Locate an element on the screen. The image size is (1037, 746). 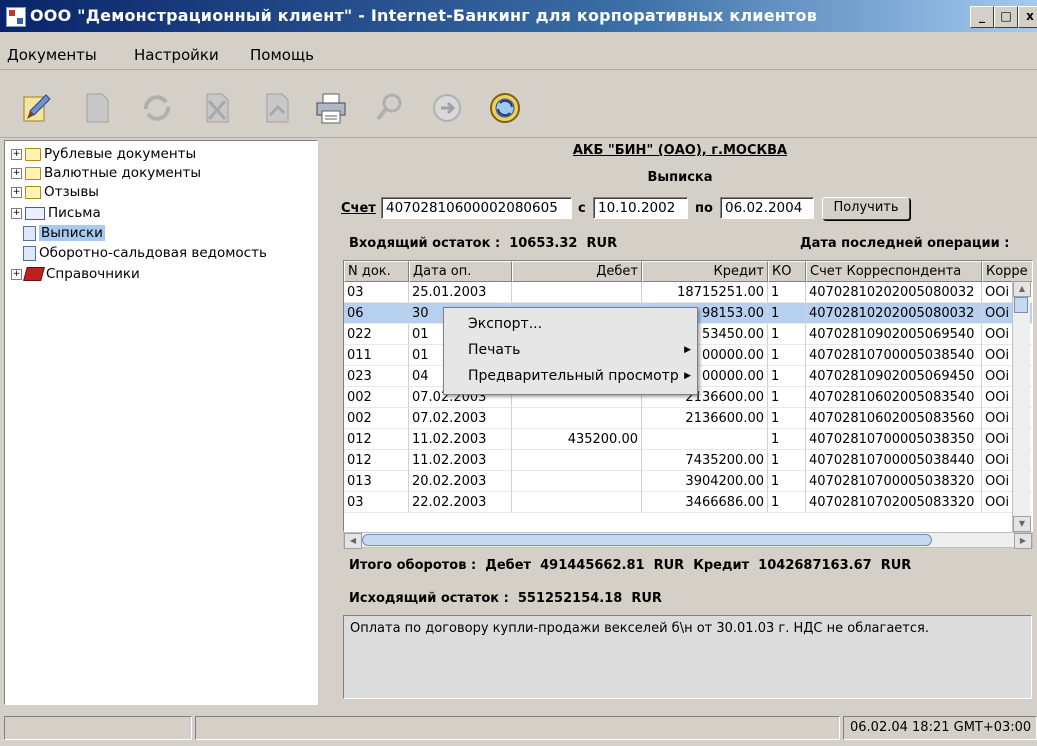
menu-item-label: Предварительный просмотр is located at coordinates (573, 376).